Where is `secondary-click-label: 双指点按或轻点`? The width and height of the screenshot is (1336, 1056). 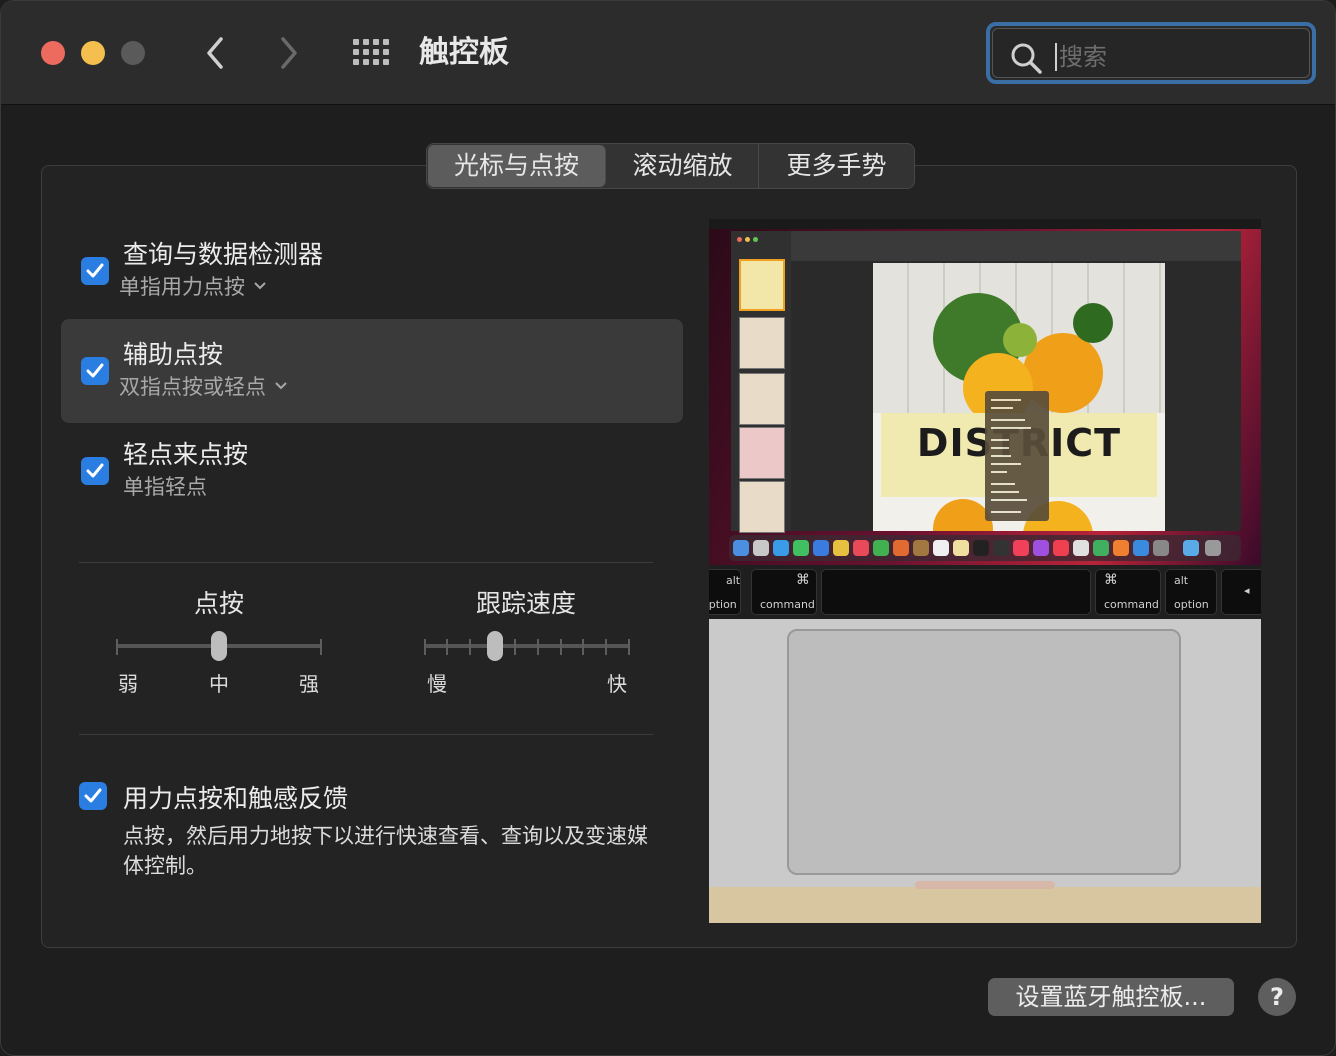
secondary-click-label: 双指点按或轻点 is located at coordinates (192, 387).